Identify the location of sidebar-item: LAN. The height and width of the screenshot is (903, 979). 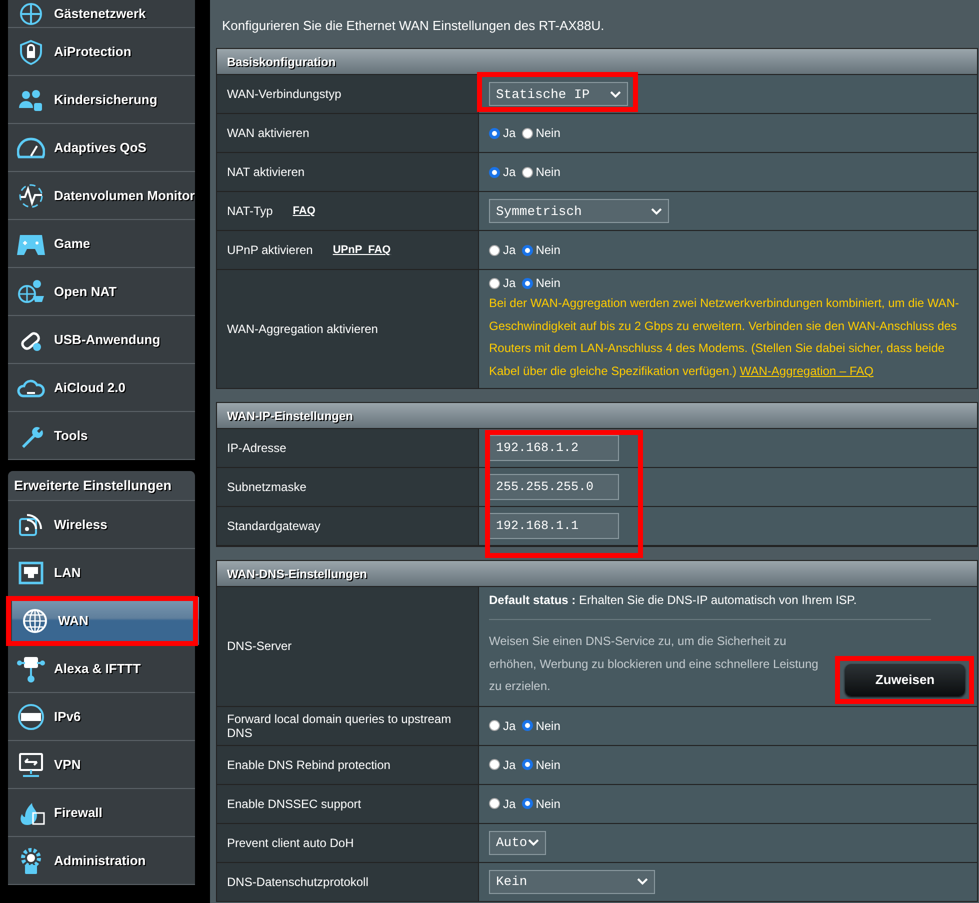
(101, 573).